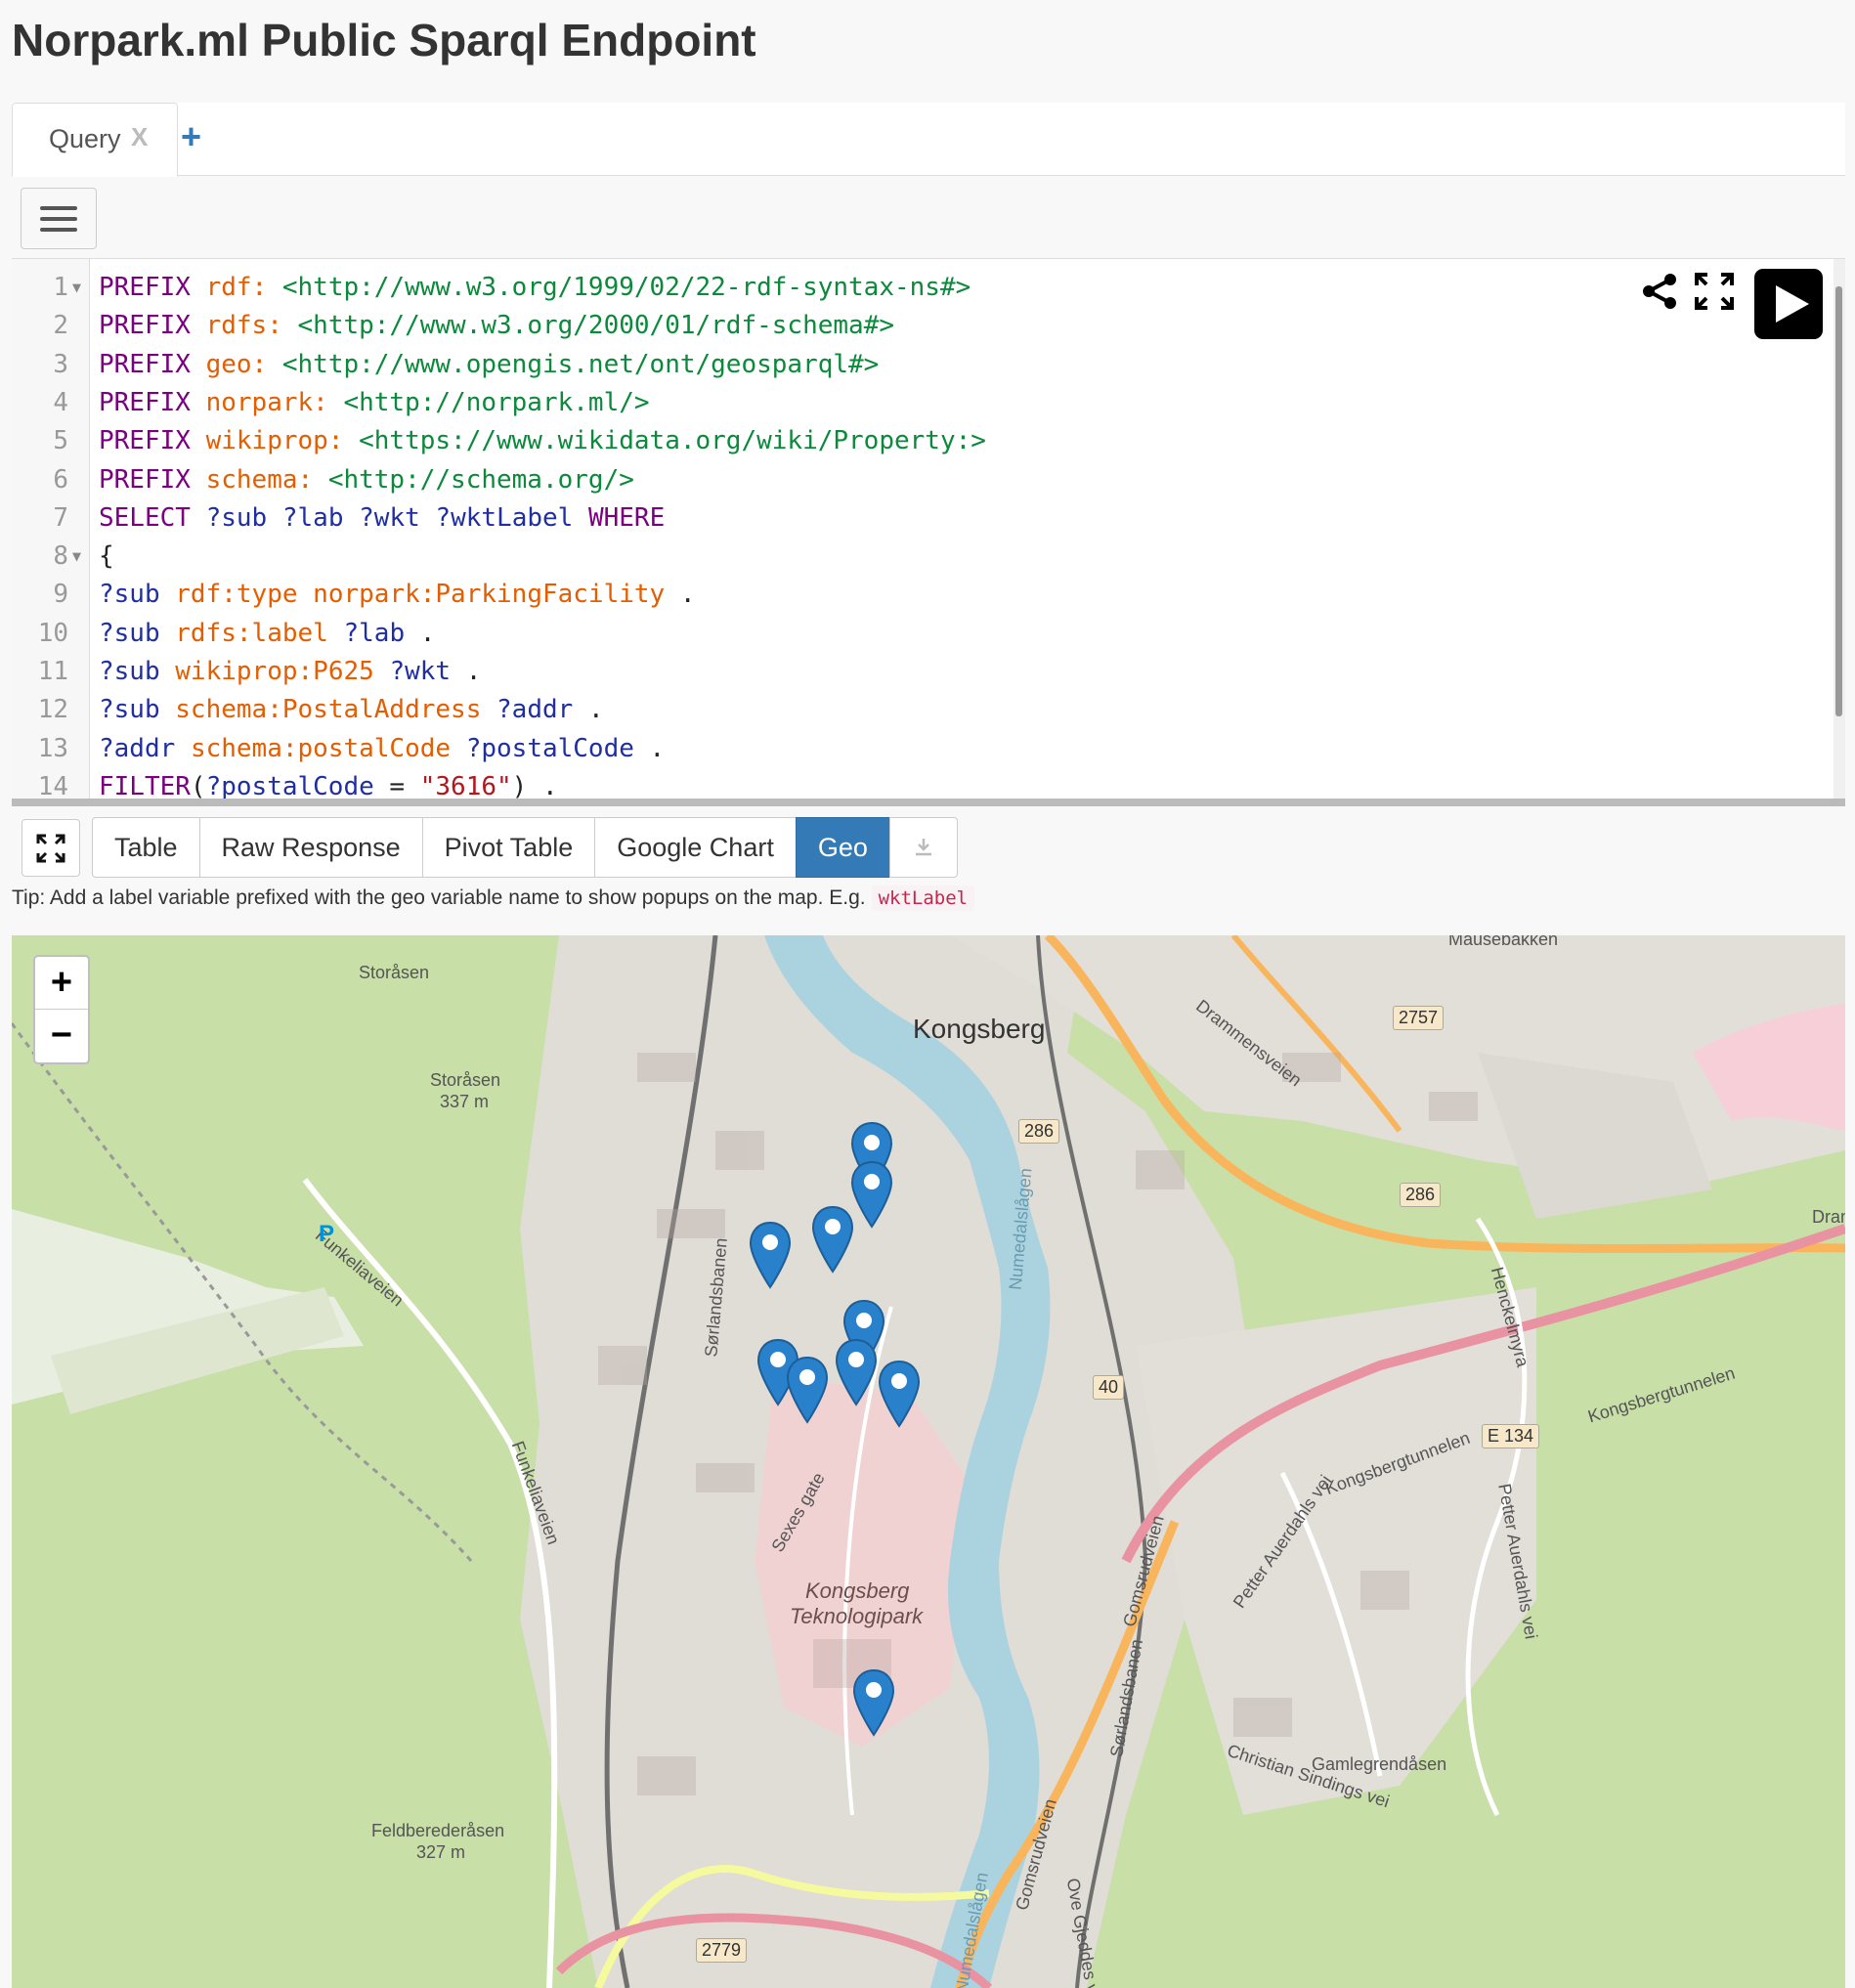  I want to click on tab-close-icon: X, so click(140, 137).